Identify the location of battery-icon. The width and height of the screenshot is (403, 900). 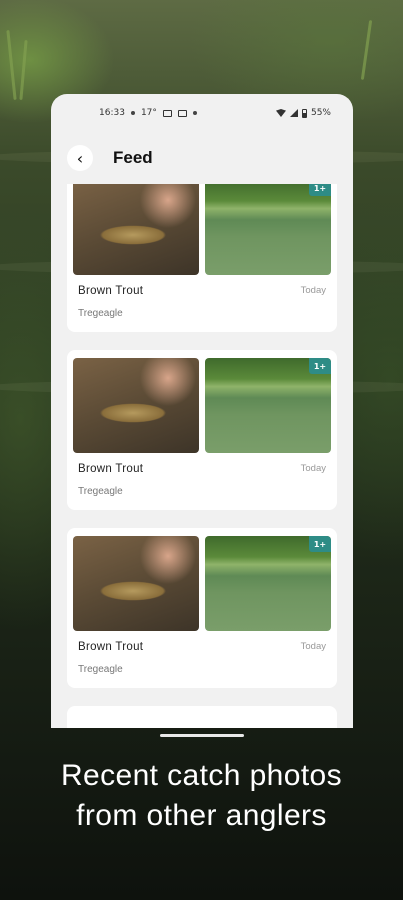
(304, 113).